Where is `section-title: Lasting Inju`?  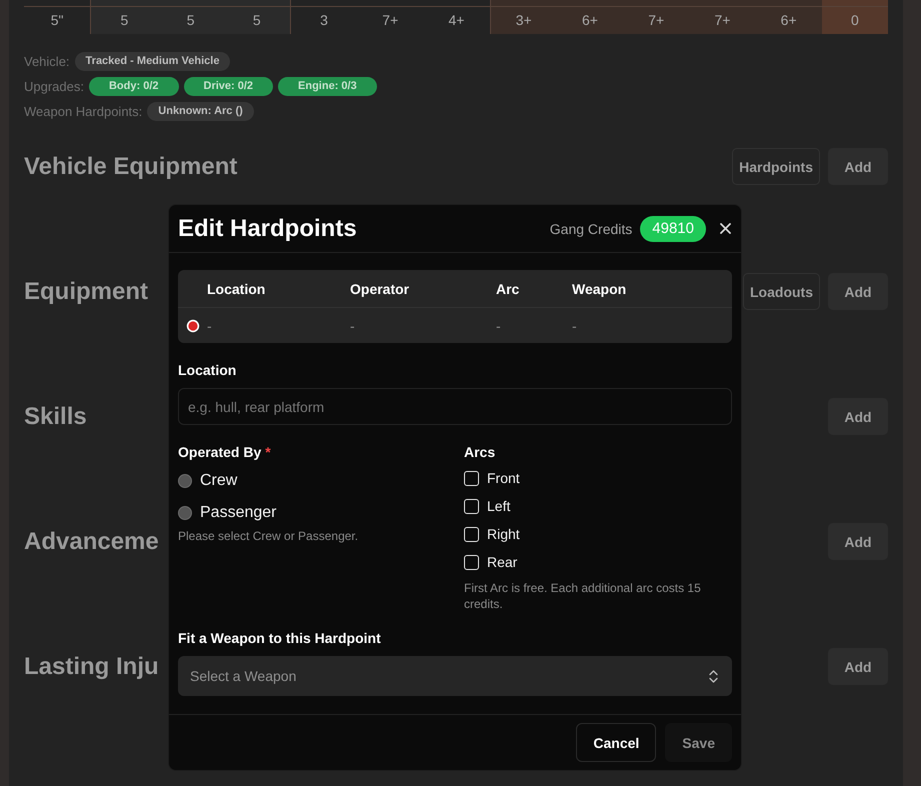 section-title: Lasting Inju is located at coordinates (91, 666).